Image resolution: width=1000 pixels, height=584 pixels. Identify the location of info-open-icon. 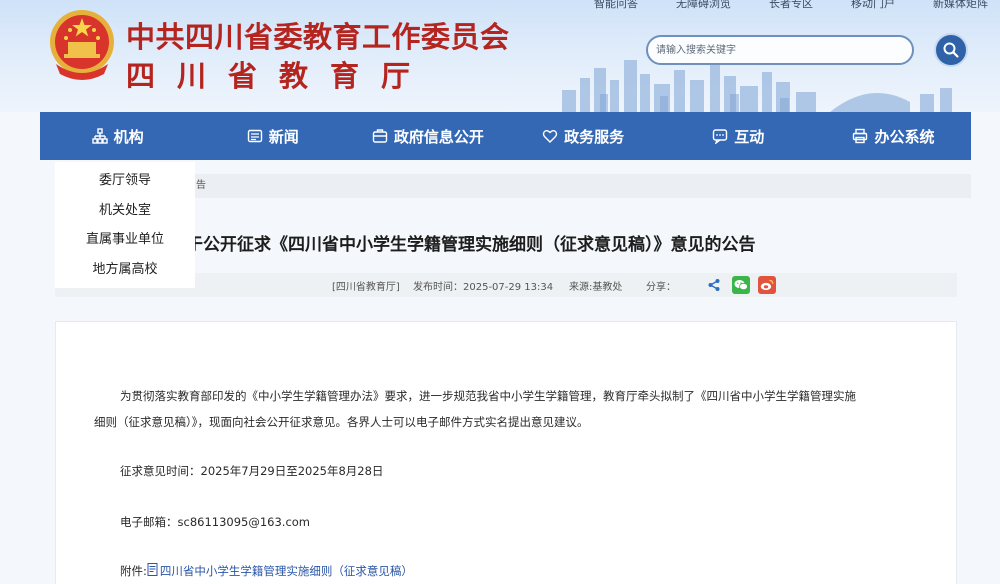
(380, 136).